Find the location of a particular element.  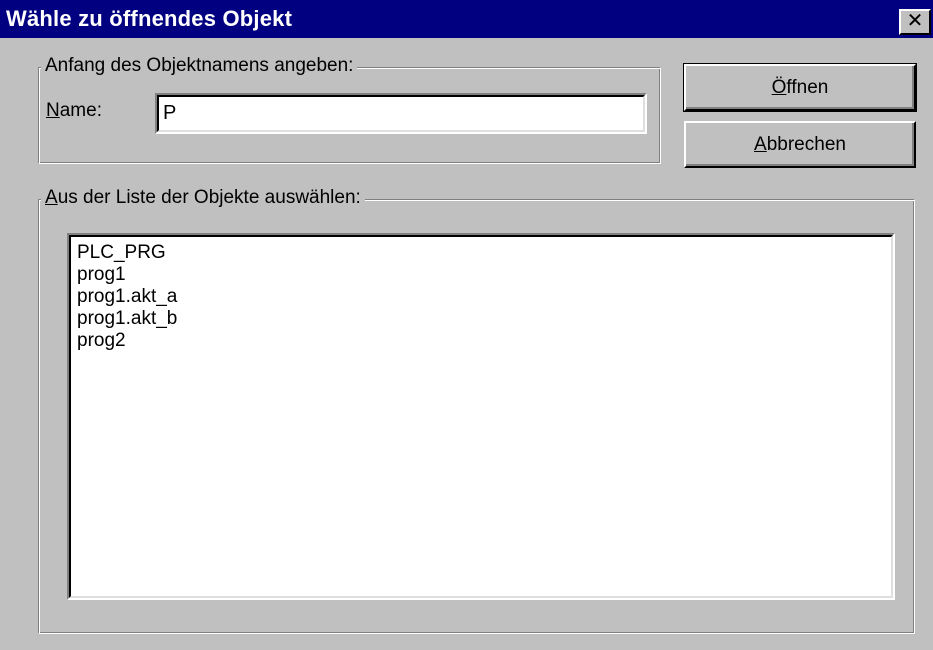

open-button-label: ffnen is located at coordinates (807, 87).